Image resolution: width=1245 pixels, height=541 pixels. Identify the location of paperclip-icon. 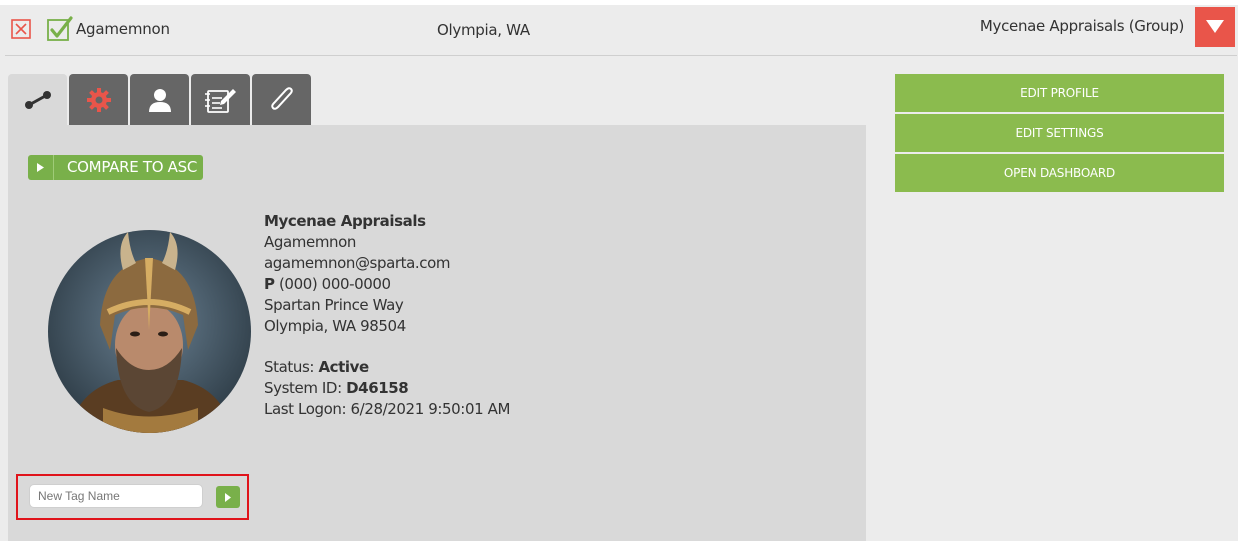
(281, 98).